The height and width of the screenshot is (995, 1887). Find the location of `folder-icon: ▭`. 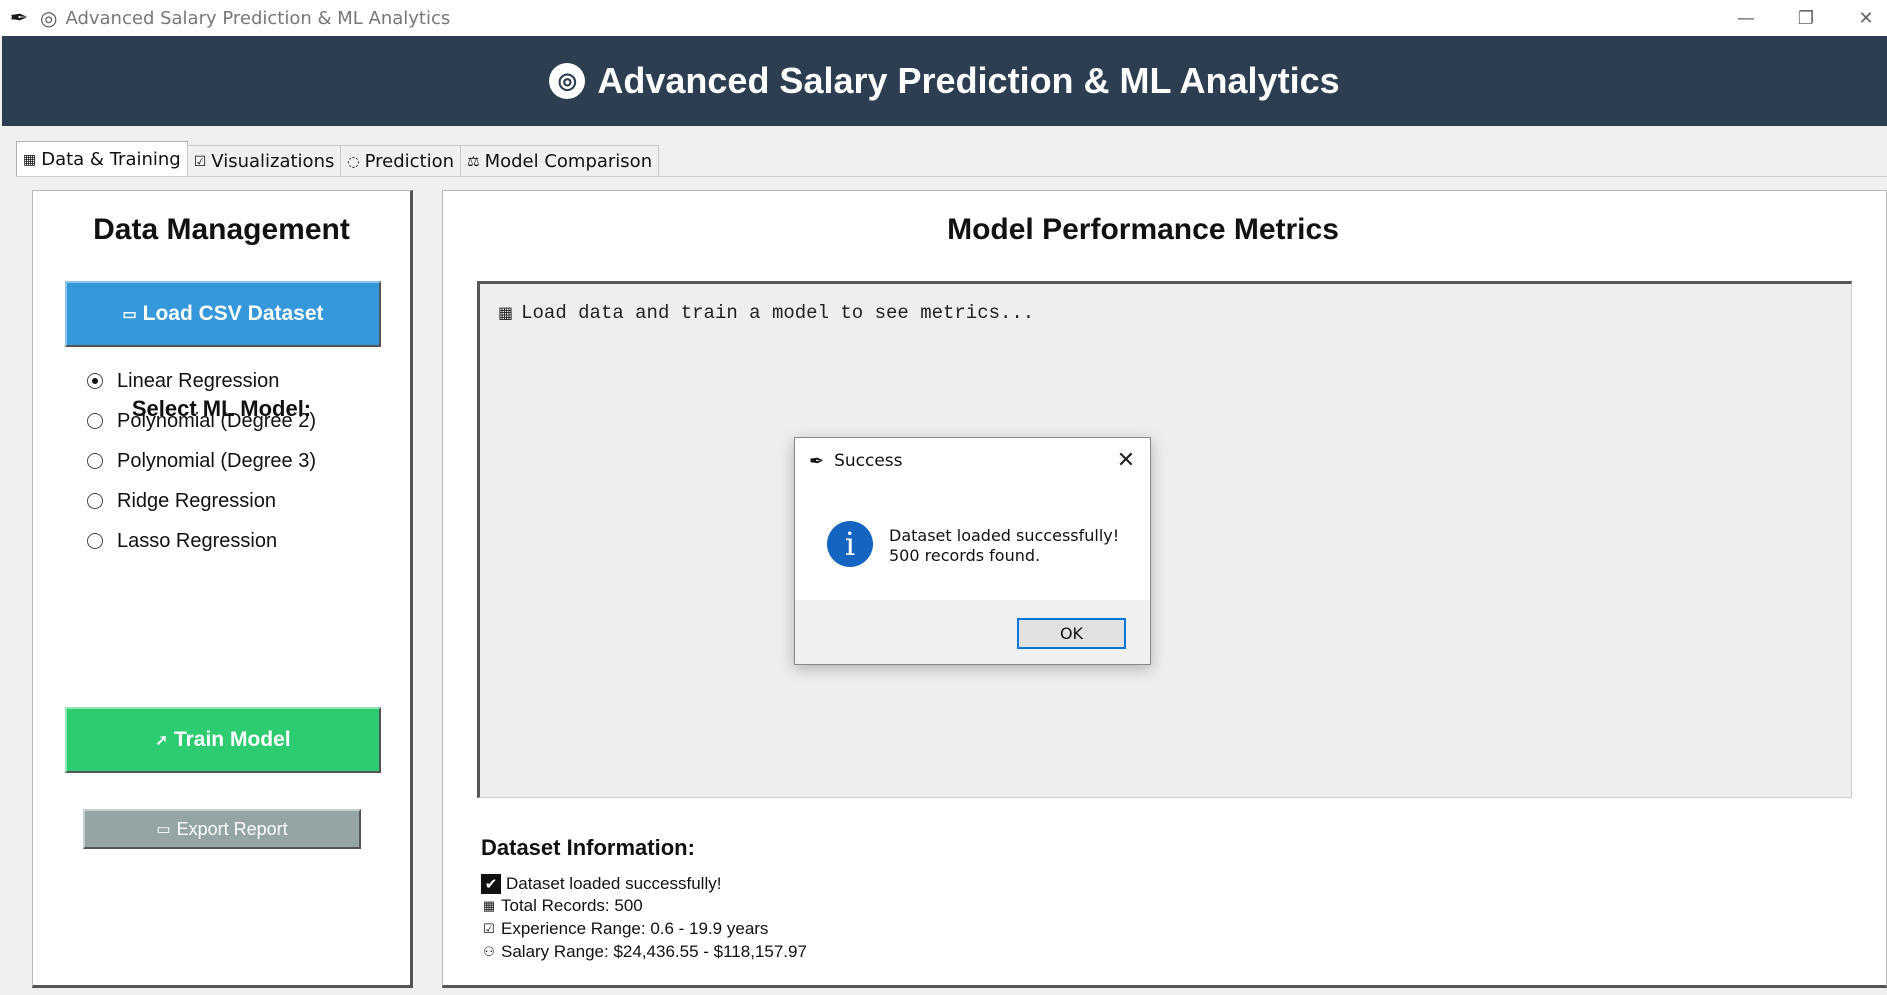

folder-icon: ▭ is located at coordinates (129, 314).